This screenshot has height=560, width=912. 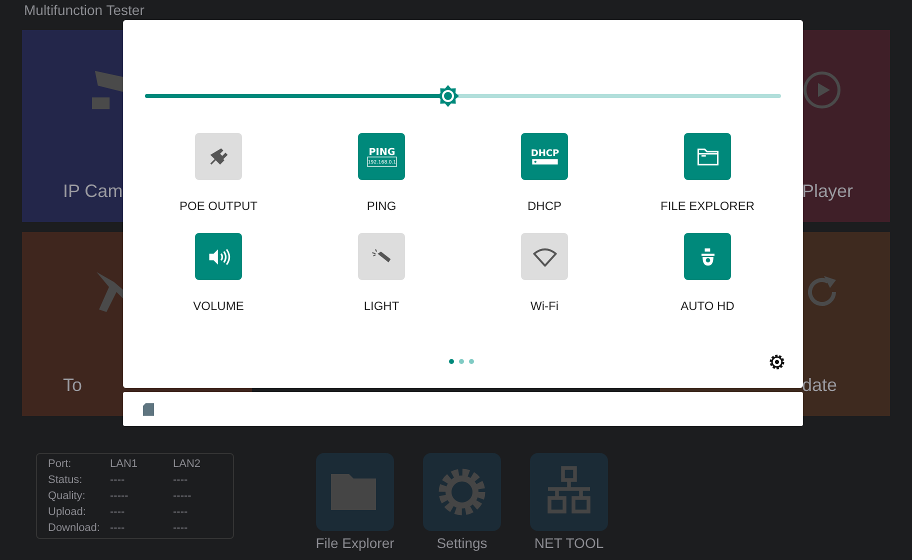 What do you see at coordinates (381, 206) in the screenshot?
I see `toggle-label: PING` at bounding box center [381, 206].